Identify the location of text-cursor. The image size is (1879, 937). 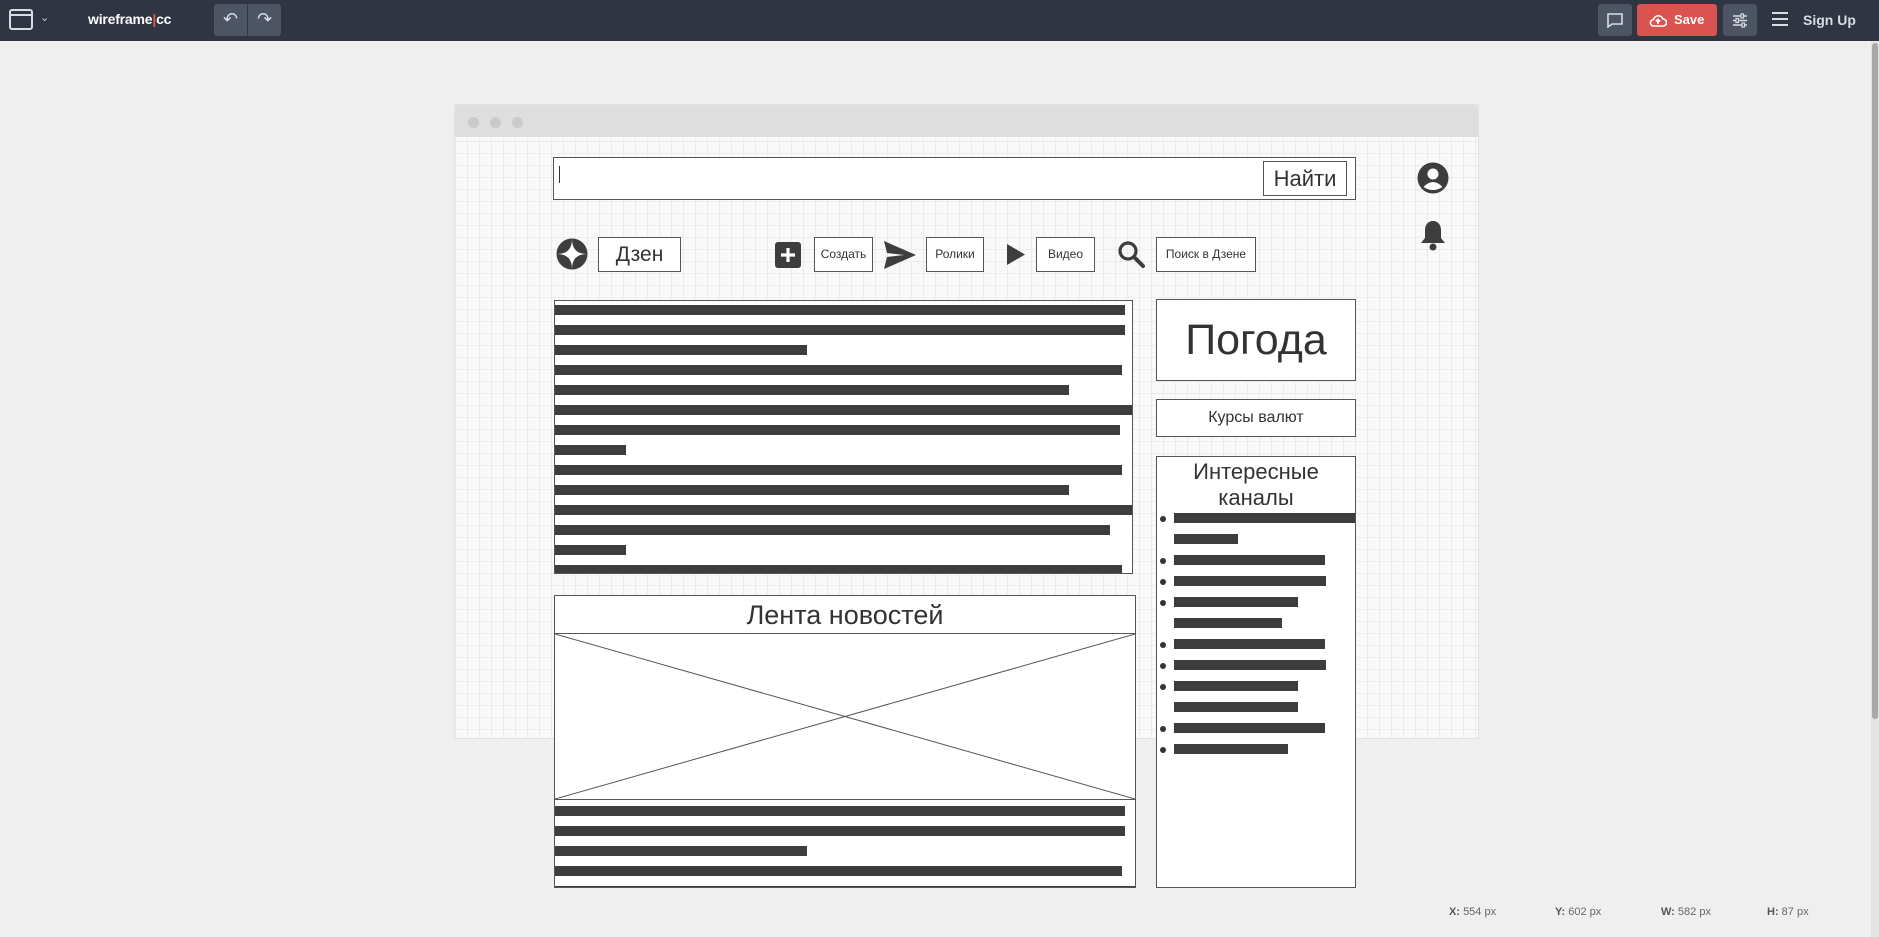
(559, 174).